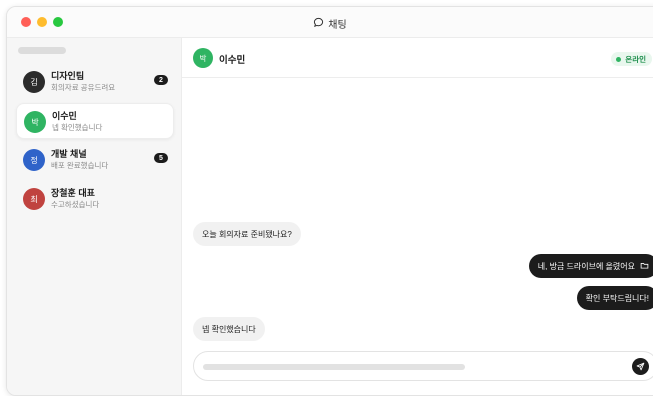  I want to click on conversation-name: 개발 채널, so click(69, 154).